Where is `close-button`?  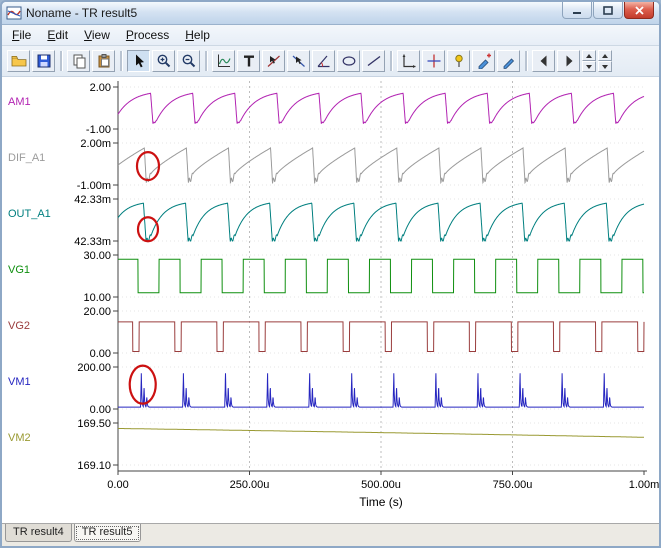
close-button is located at coordinates (639, 10).